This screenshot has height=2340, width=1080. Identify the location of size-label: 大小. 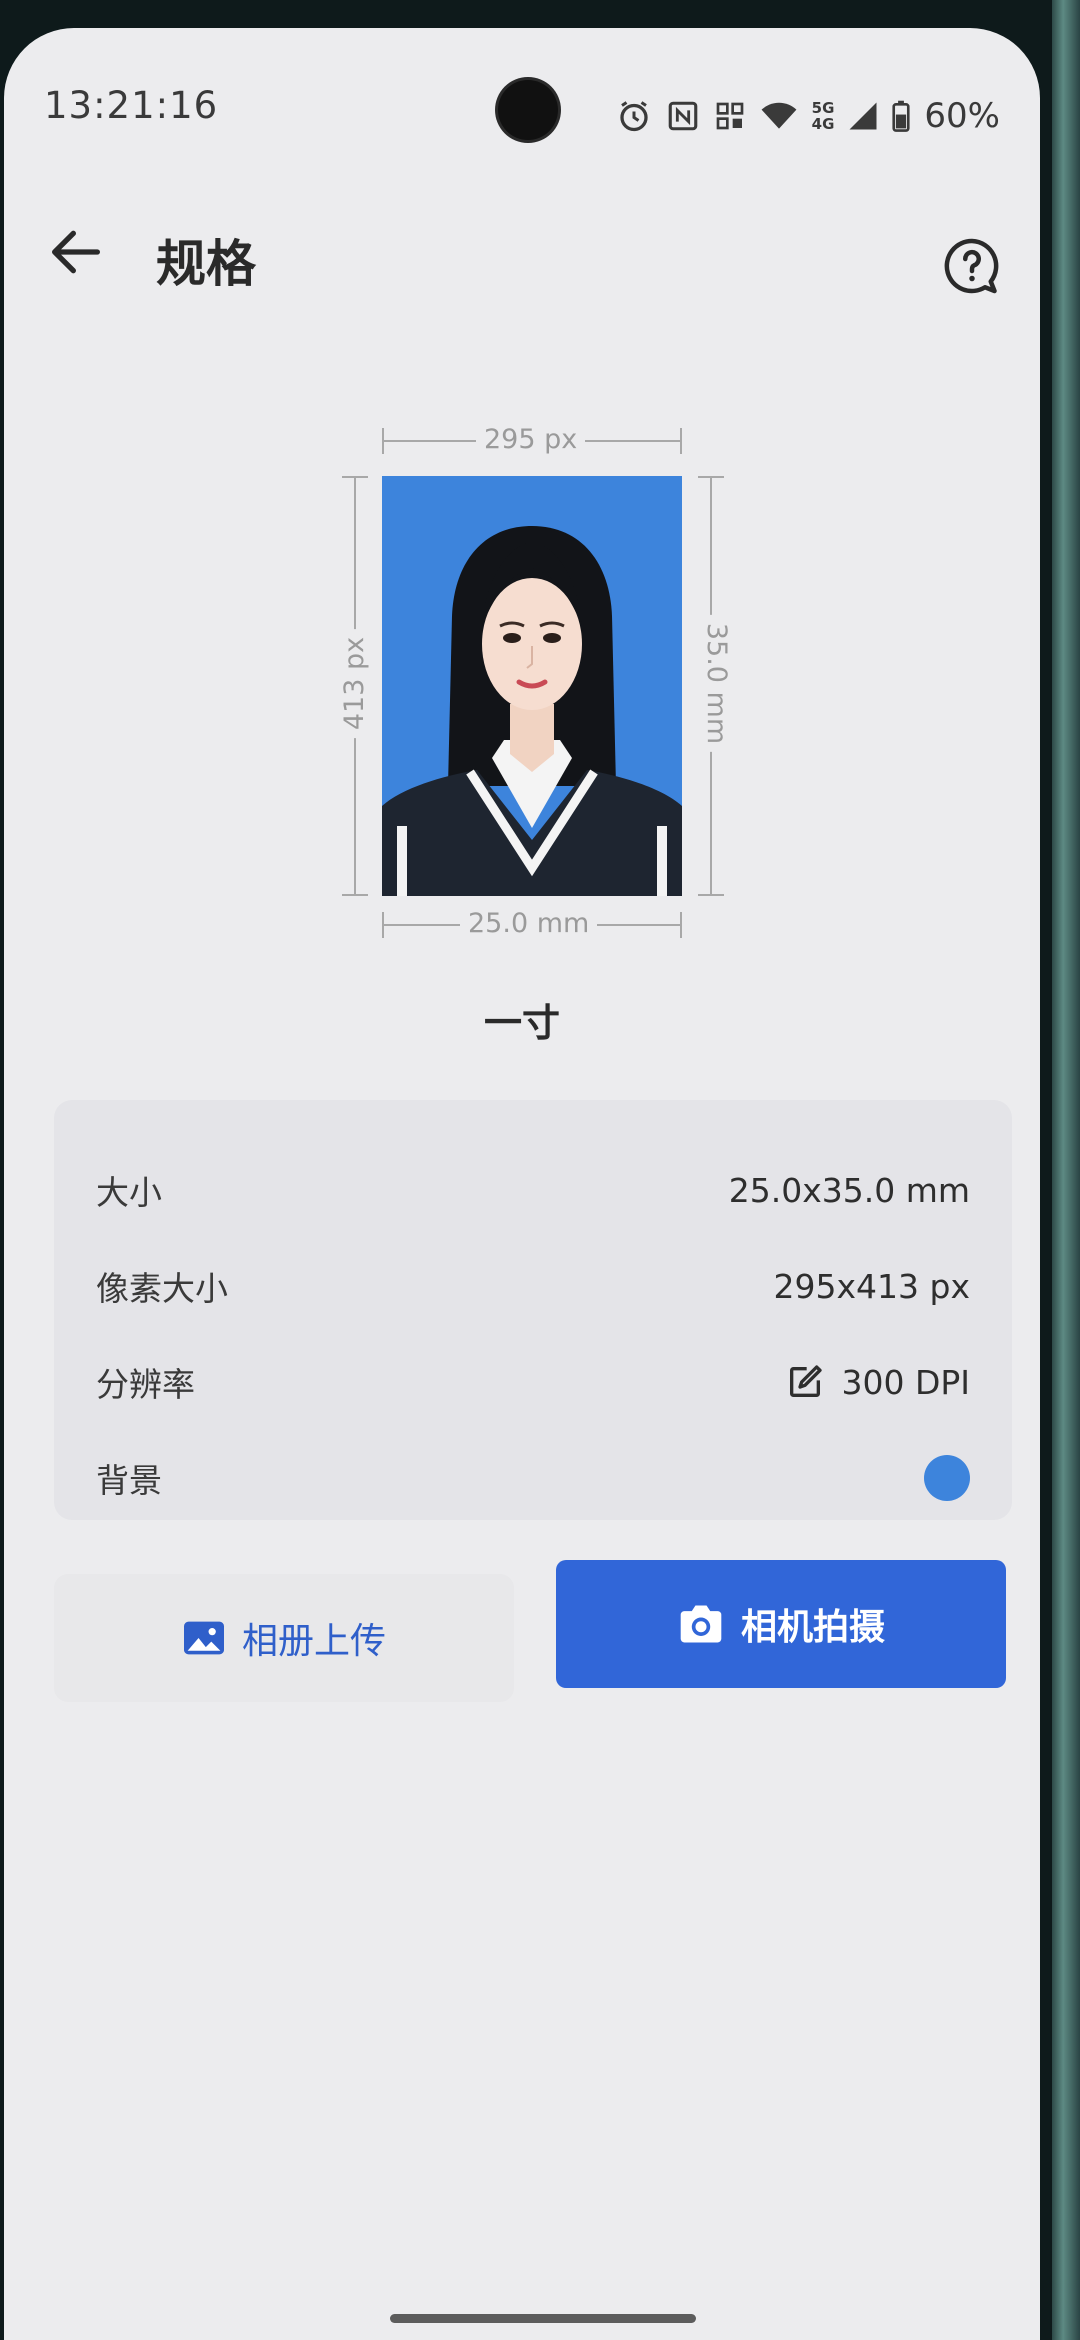
(129, 1192).